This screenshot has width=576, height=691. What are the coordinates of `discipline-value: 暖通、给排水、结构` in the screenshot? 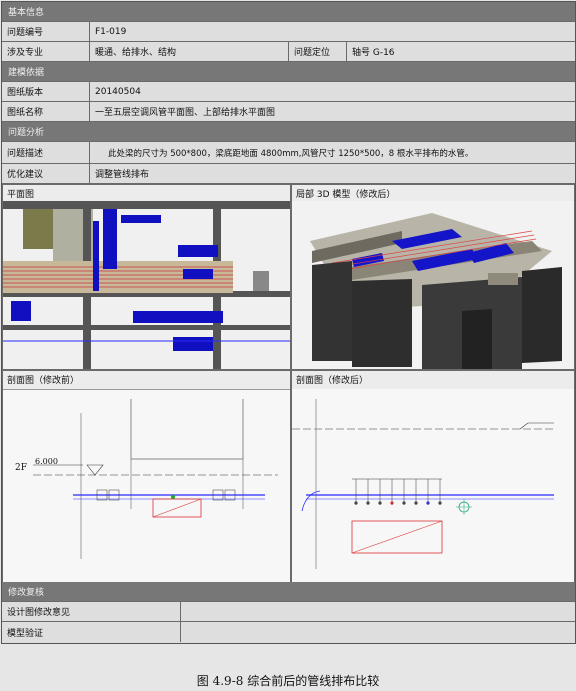 It's located at (189, 51).